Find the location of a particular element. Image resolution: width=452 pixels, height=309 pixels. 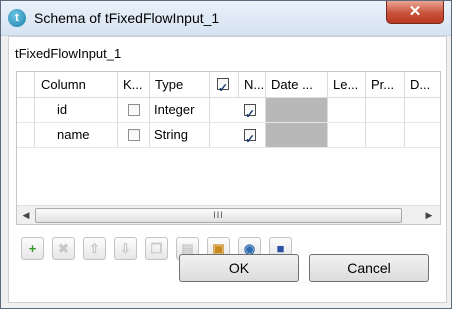

table-row: id Integer is located at coordinates (228, 110).